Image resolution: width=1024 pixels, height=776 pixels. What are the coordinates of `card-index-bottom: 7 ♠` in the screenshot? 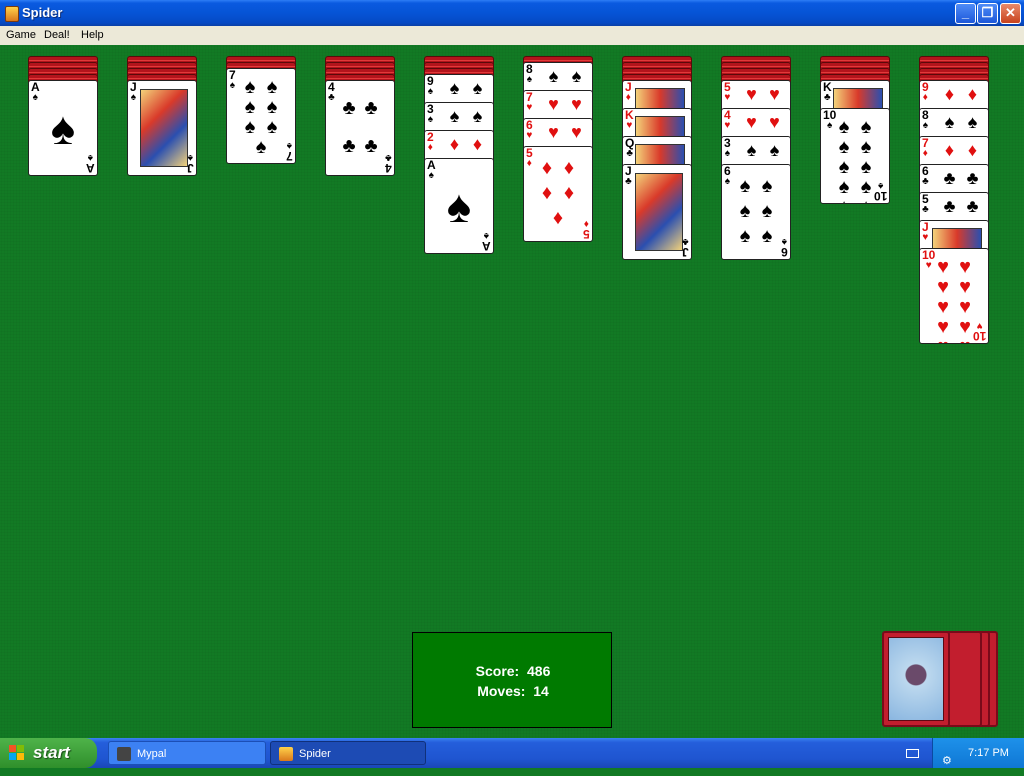 It's located at (289, 151).